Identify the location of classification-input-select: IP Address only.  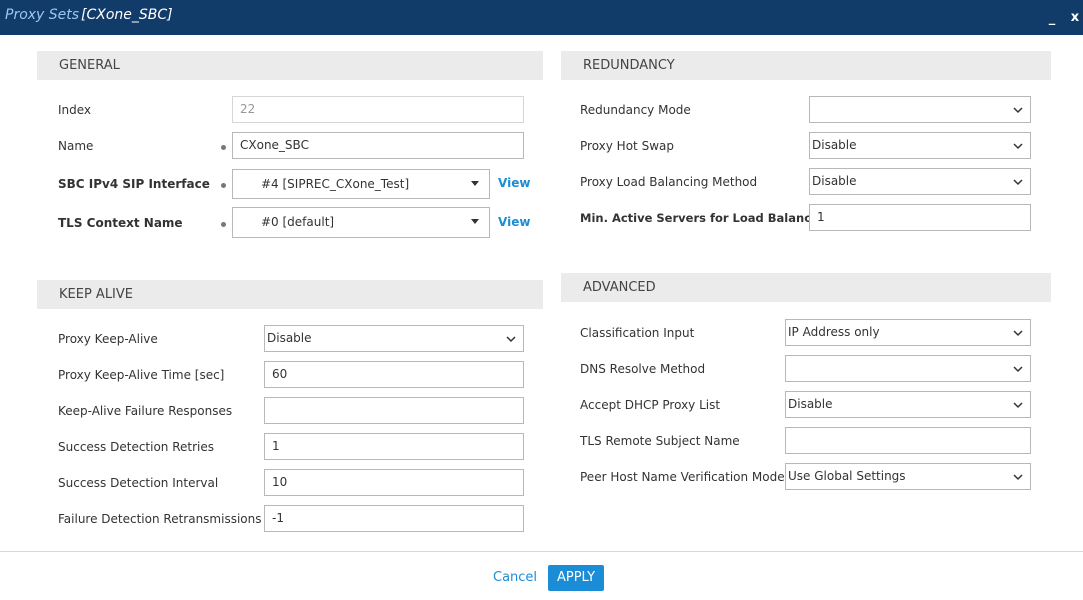
(908, 332).